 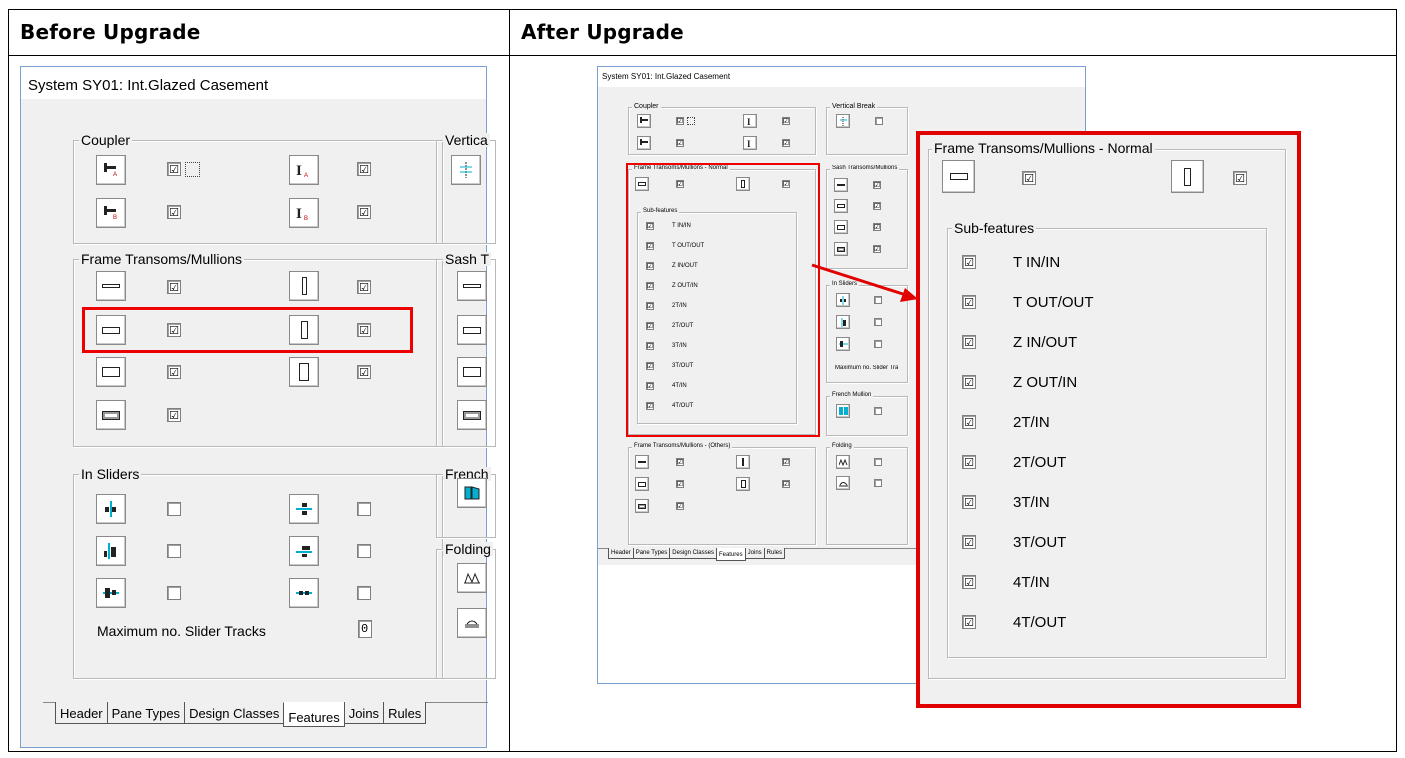 What do you see at coordinates (364, 169) in the screenshot?
I see `coupler-ia-checkbox: ☑` at bounding box center [364, 169].